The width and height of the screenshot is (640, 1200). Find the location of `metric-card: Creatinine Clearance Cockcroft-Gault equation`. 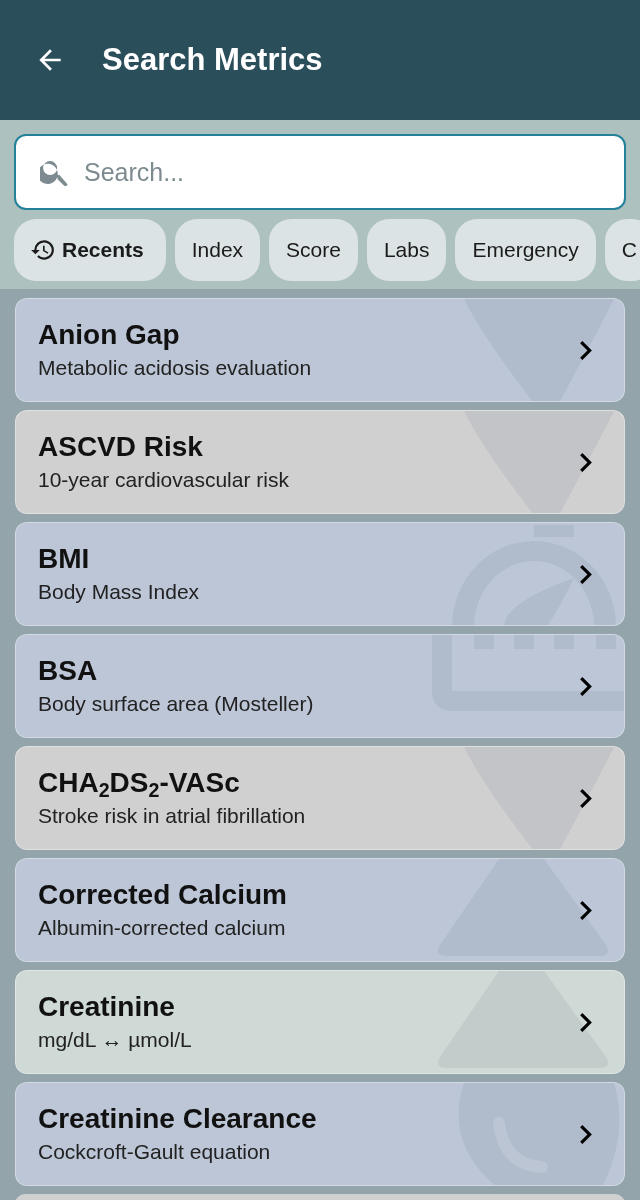

metric-card: Creatinine Clearance Cockcroft-Gault equation is located at coordinates (320, 1134).